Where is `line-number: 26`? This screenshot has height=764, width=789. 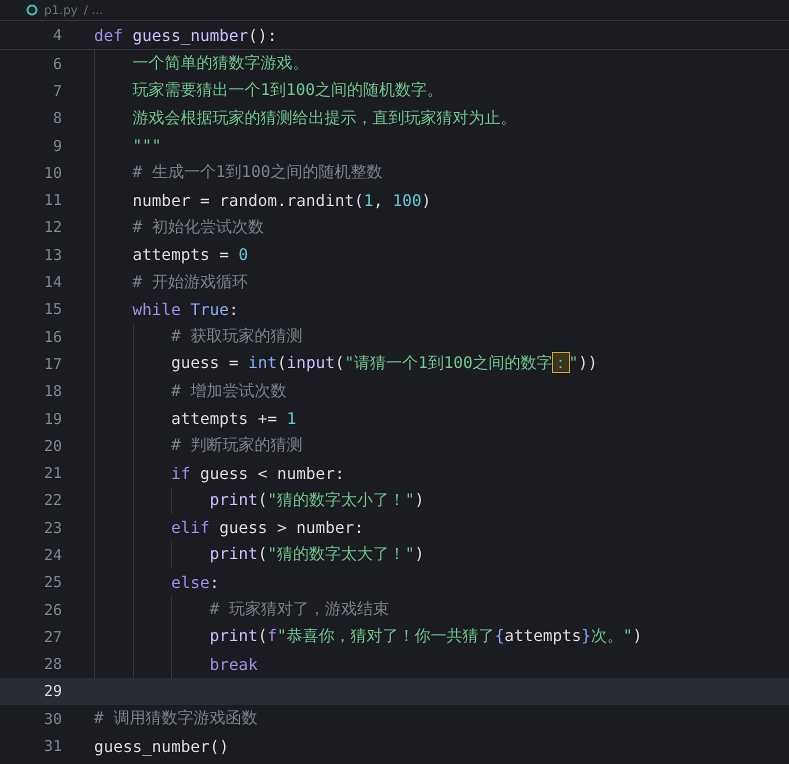
line-number: 26 is located at coordinates (52, 609).